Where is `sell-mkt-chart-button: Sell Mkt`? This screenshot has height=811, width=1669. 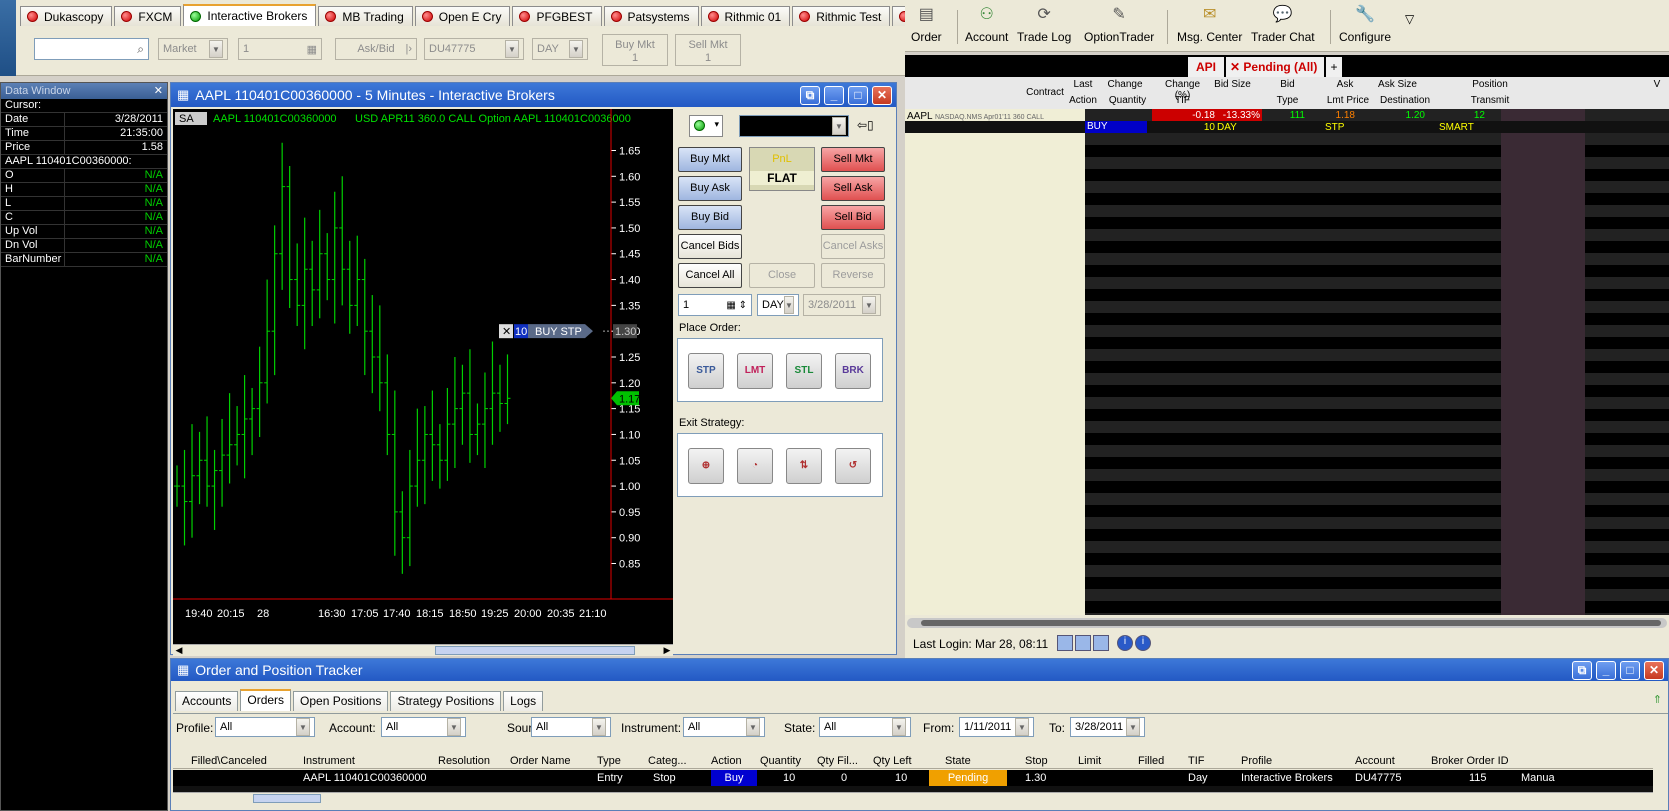
sell-mkt-chart-button: Sell Mkt is located at coordinates (853, 159).